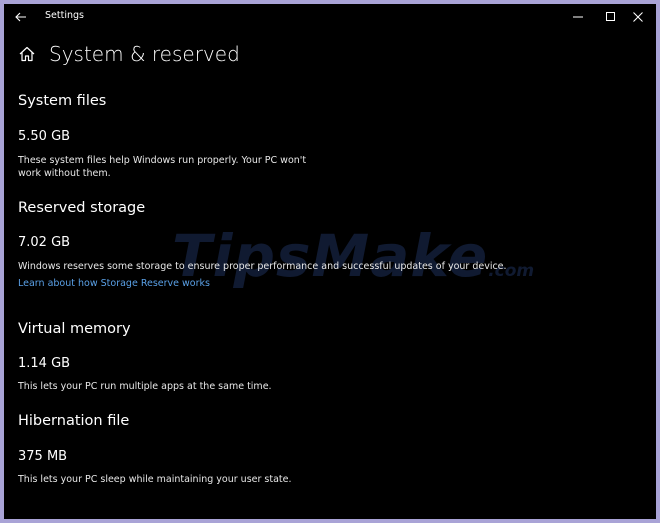 The width and height of the screenshot is (660, 523). Describe the element at coordinates (330, 256) in the screenshot. I see `watermark-text: TipsMake` at that location.